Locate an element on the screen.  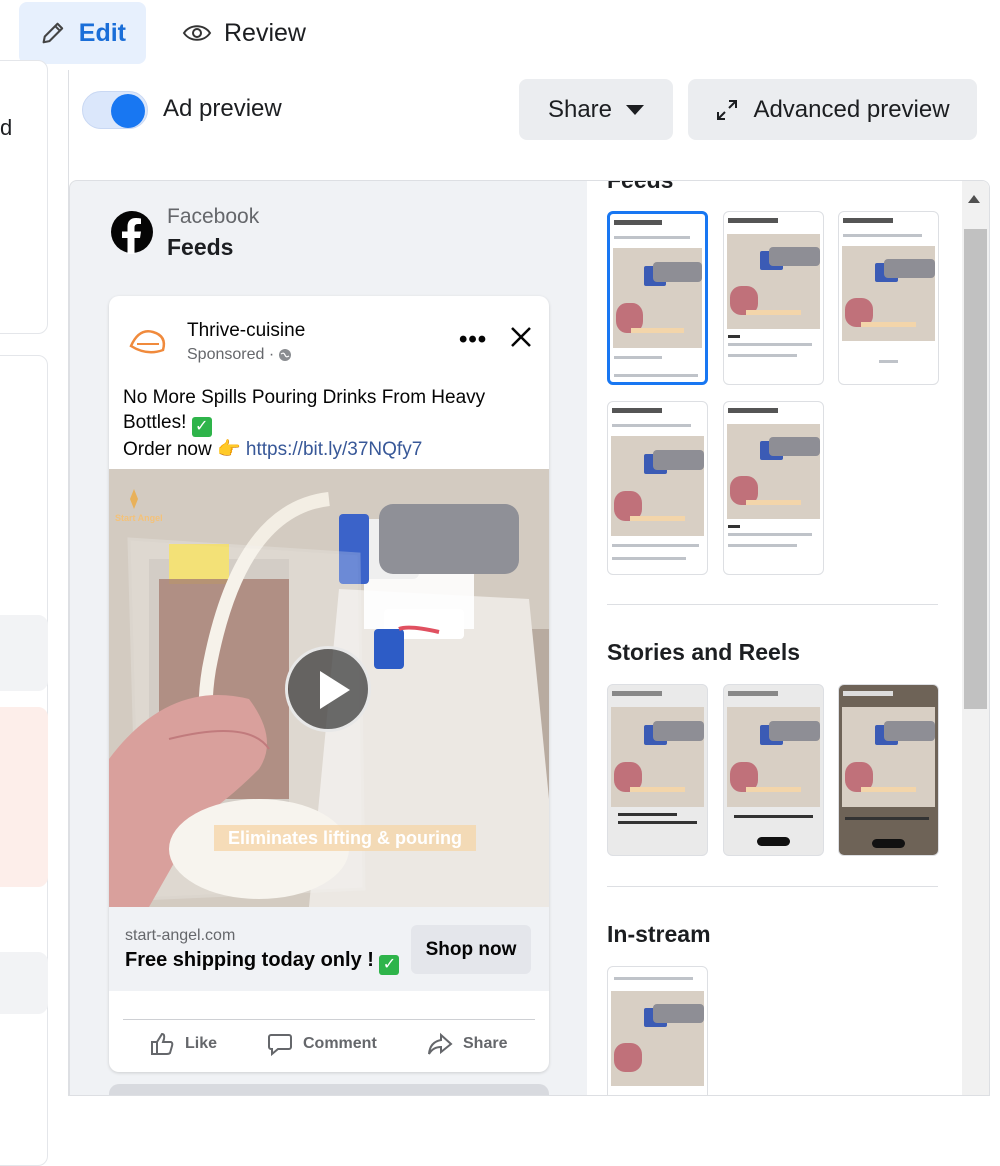
toggle-knob is located at coordinates (128, 111).